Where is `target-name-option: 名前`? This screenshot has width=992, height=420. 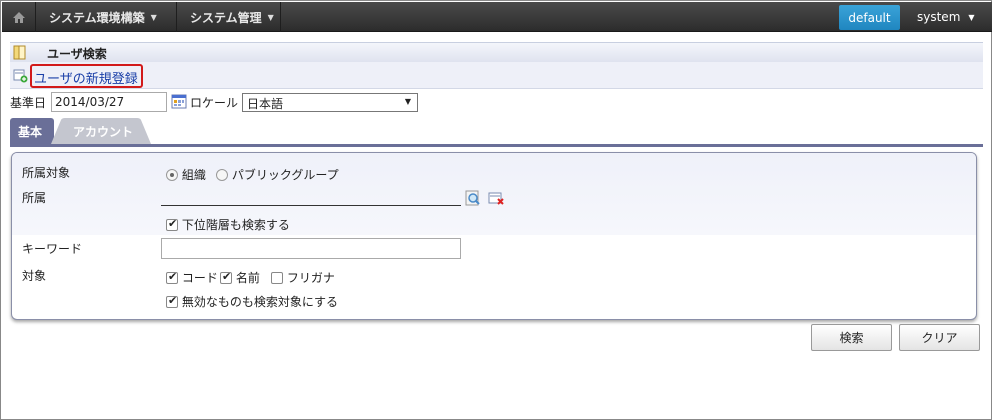 target-name-option: 名前 is located at coordinates (240, 277).